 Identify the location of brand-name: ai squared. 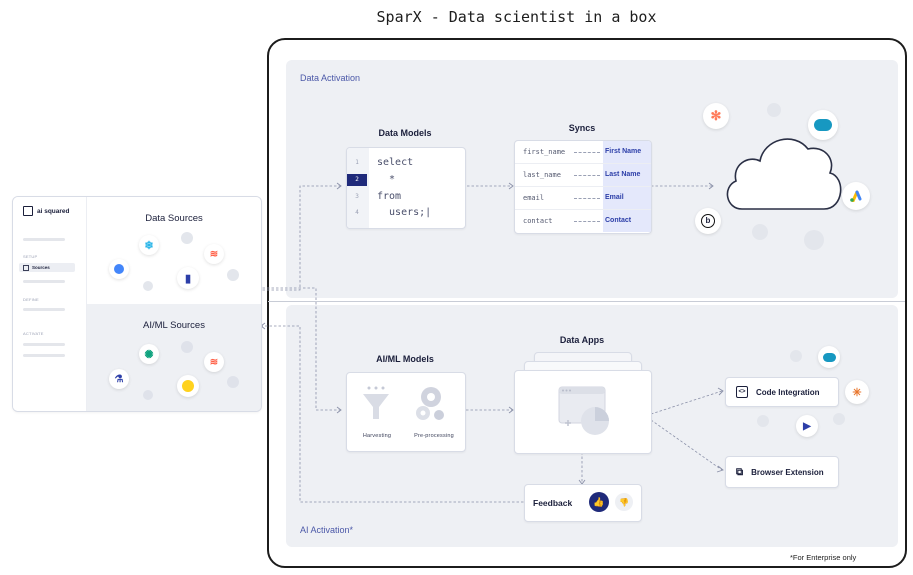
(53, 211).